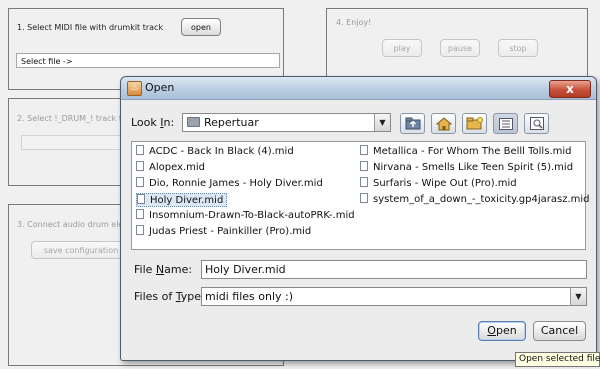  What do you see at coordinates (467, 152) in the screenshot?
I see `list-item: Metallica - For Whom The Belll Tolls.mid` at bounding box center [467, 152].